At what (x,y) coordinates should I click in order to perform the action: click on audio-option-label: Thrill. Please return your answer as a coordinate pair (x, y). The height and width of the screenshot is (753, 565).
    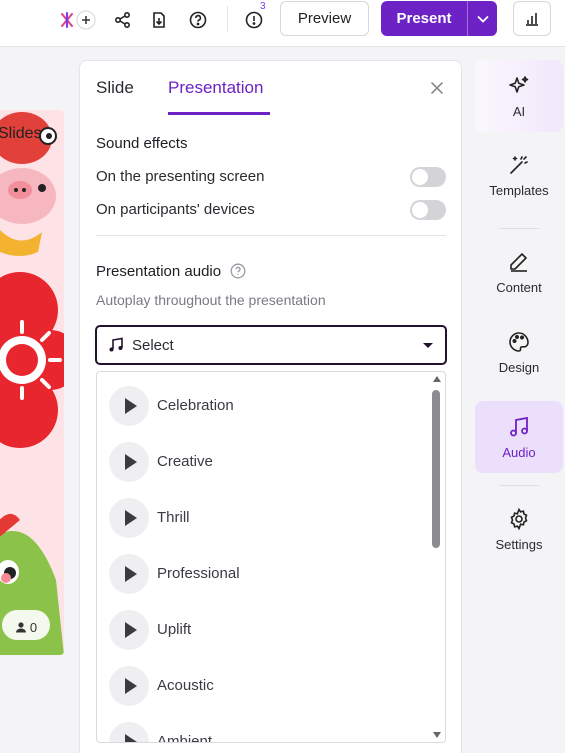
    Looking at the image, I should click on (173, 517).